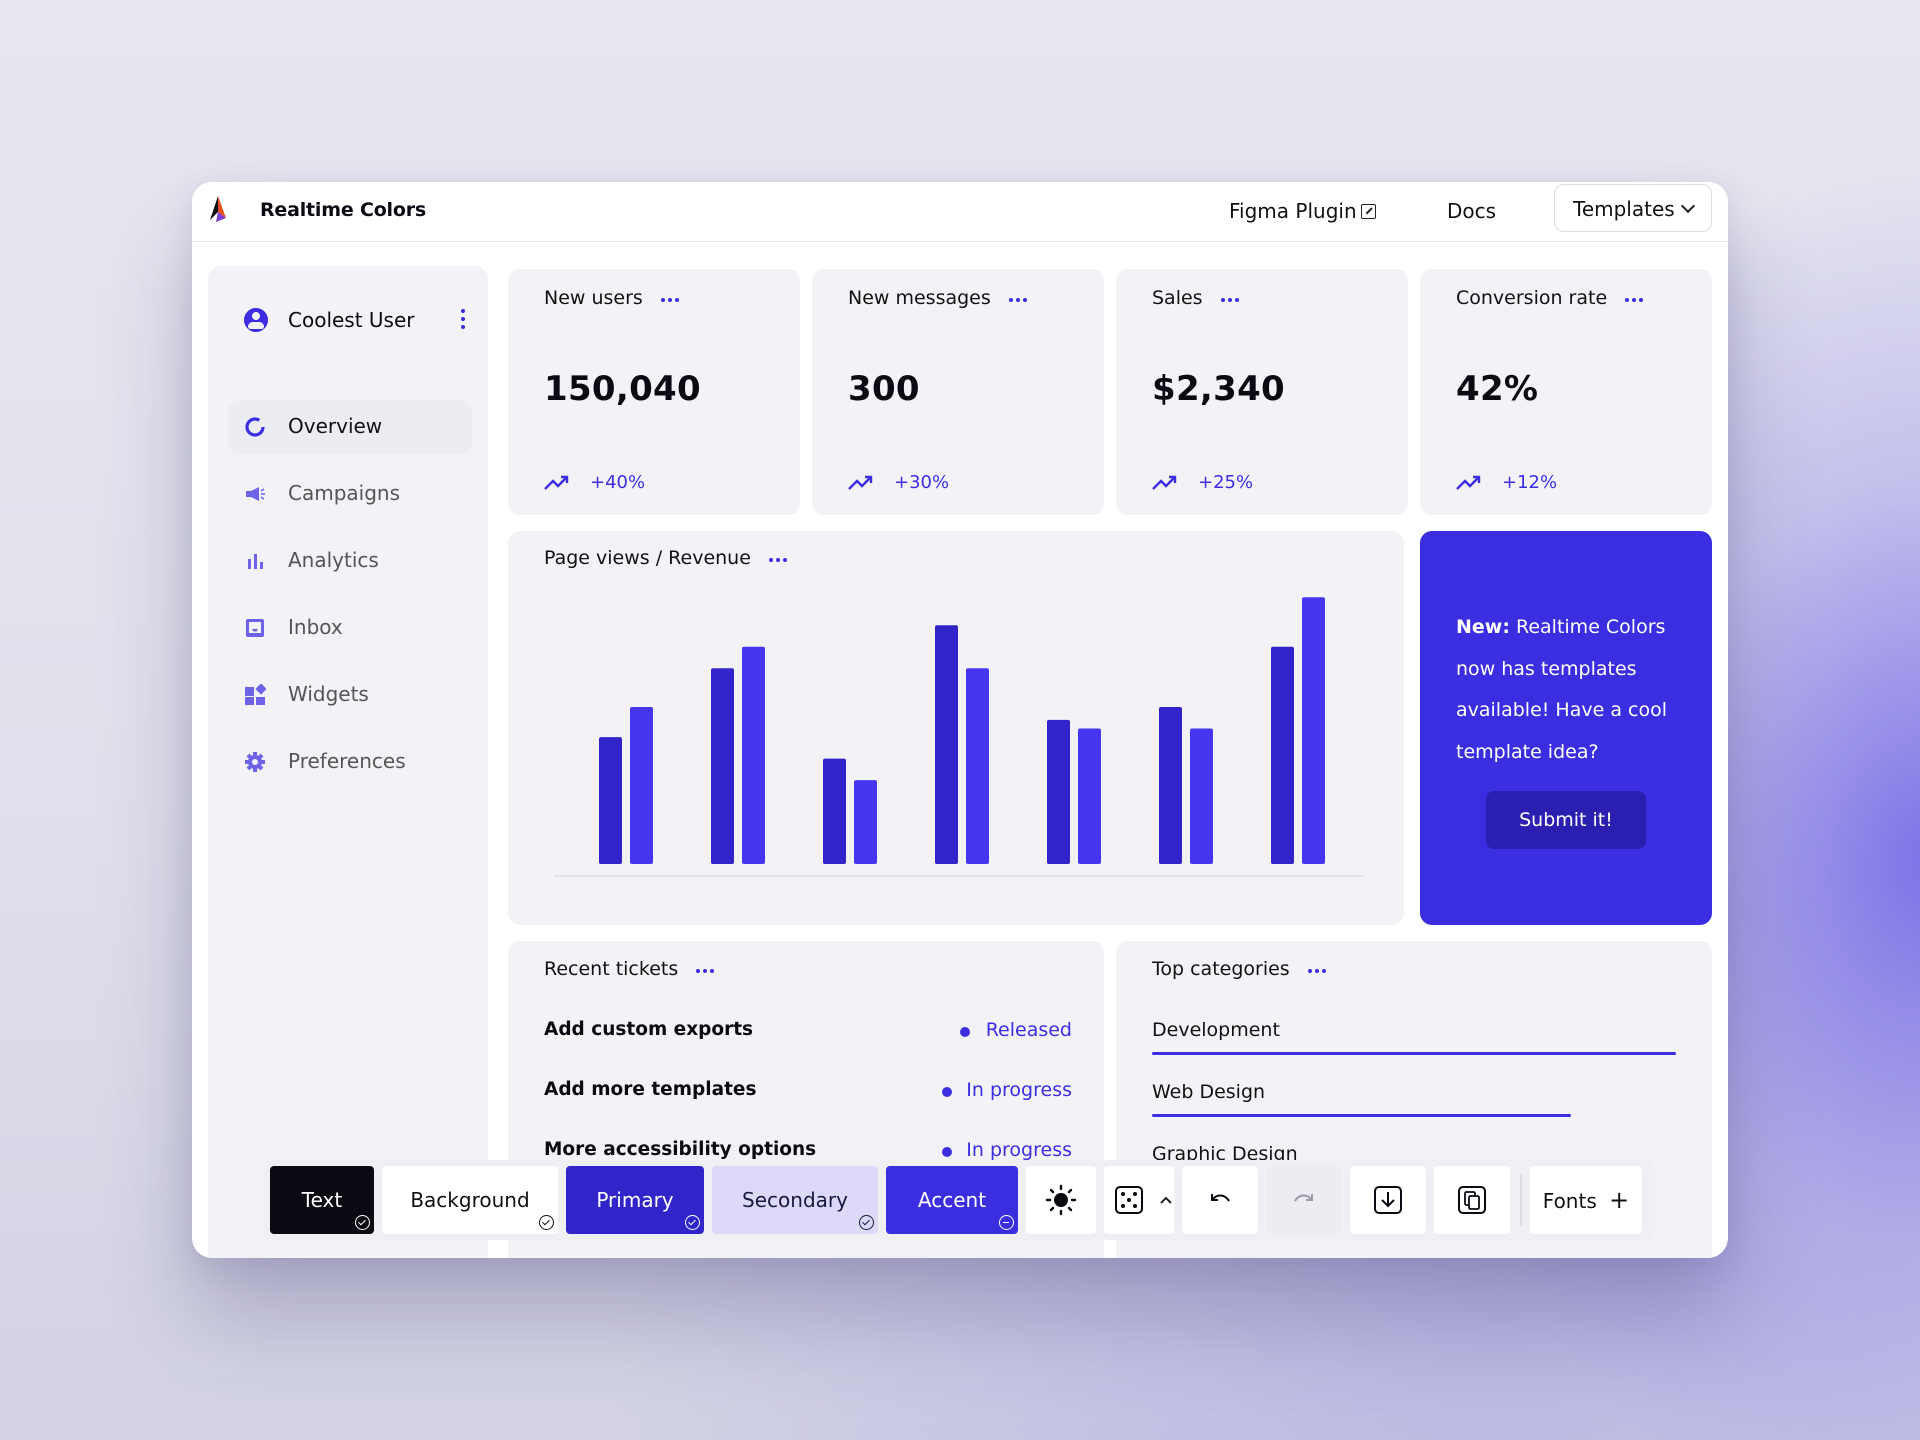 Image resolution: width=1920 pixels, height=1440 pixels. What do you see at coordinates (1240, 969) in the screenshot?
I see `categories-title-row: Top categories` at bounding box center [1240, 969].